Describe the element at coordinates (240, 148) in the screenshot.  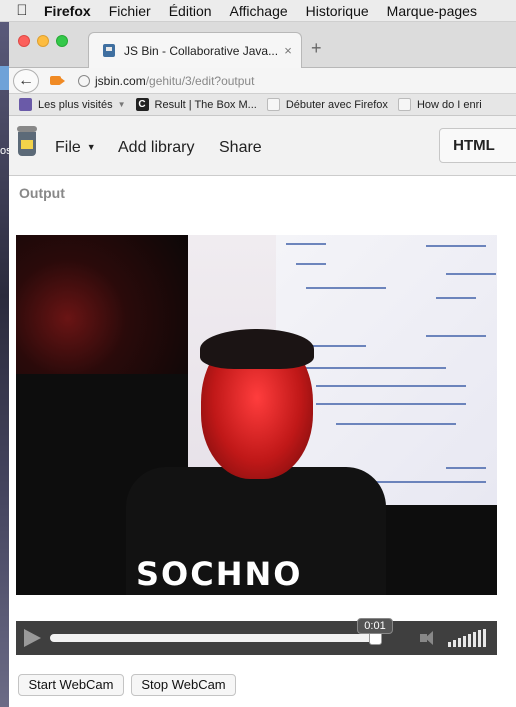
I see `share-button: Share` at that location.